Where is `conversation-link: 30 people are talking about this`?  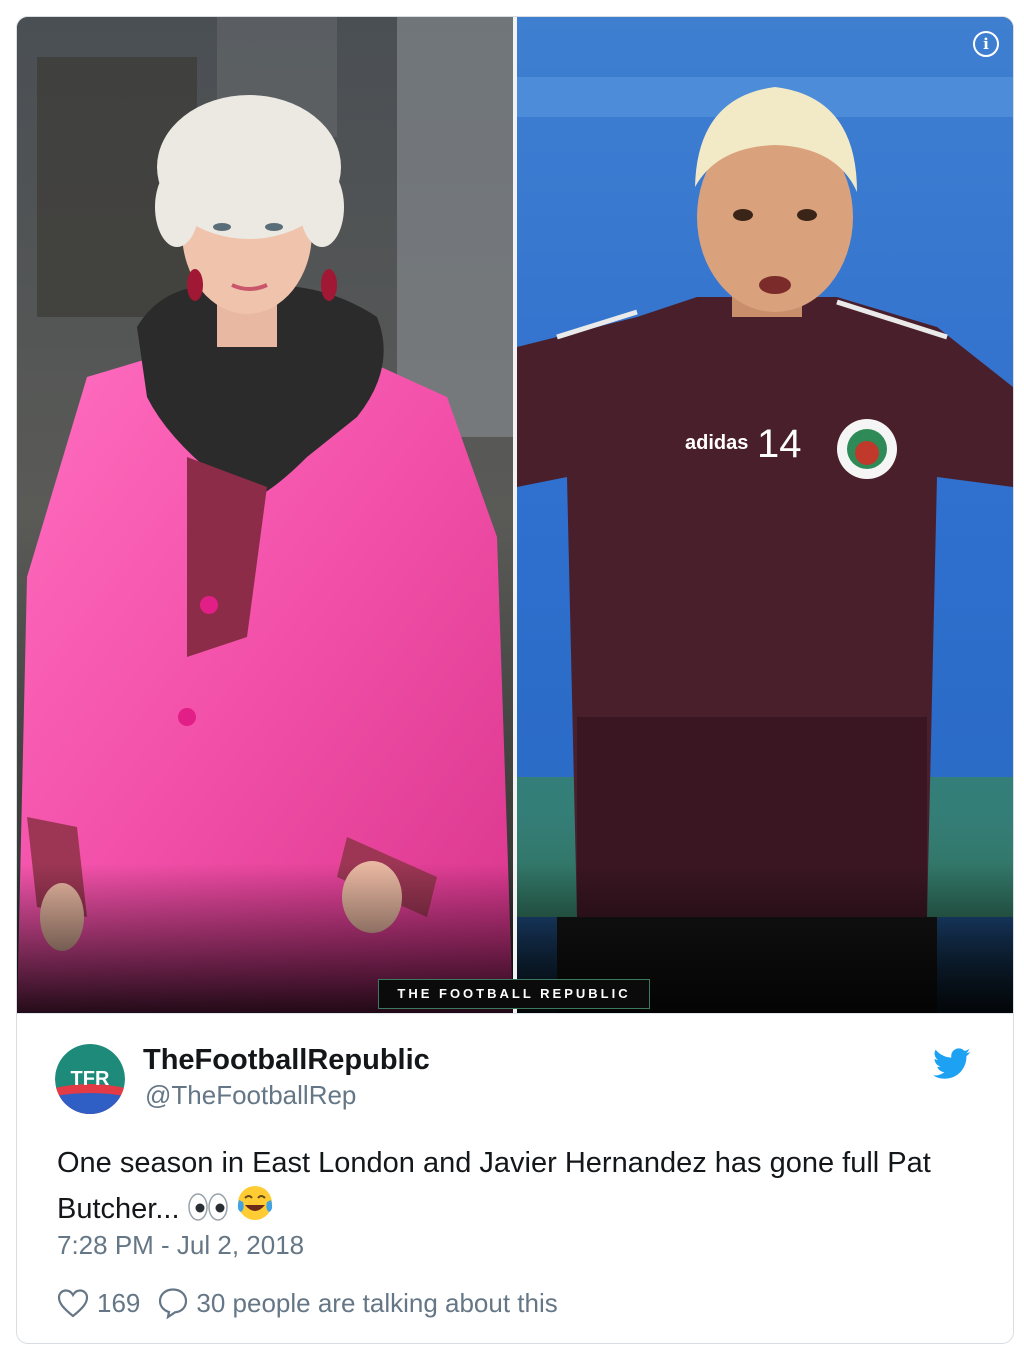 conversation-link: 30 people are talking about this is located at coordinates (358, 1303).